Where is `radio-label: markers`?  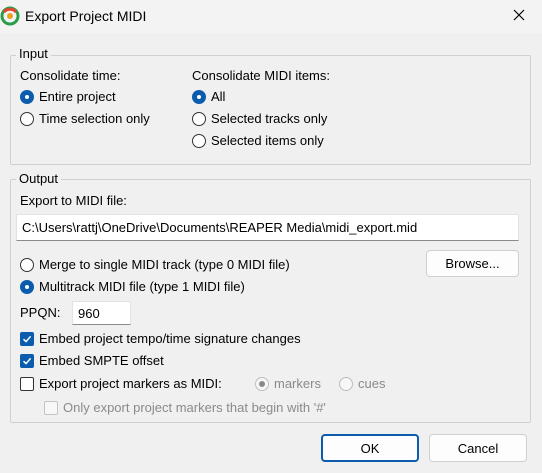
radio-label: markers is located at coordinates (297, 383).